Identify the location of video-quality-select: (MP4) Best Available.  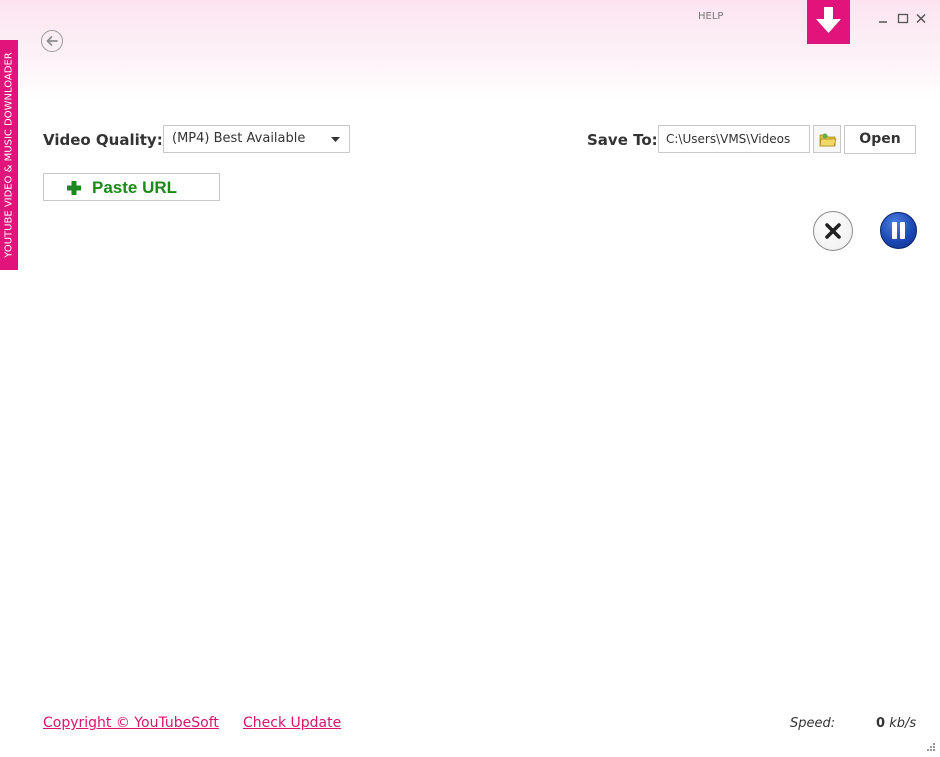
(256, 139).